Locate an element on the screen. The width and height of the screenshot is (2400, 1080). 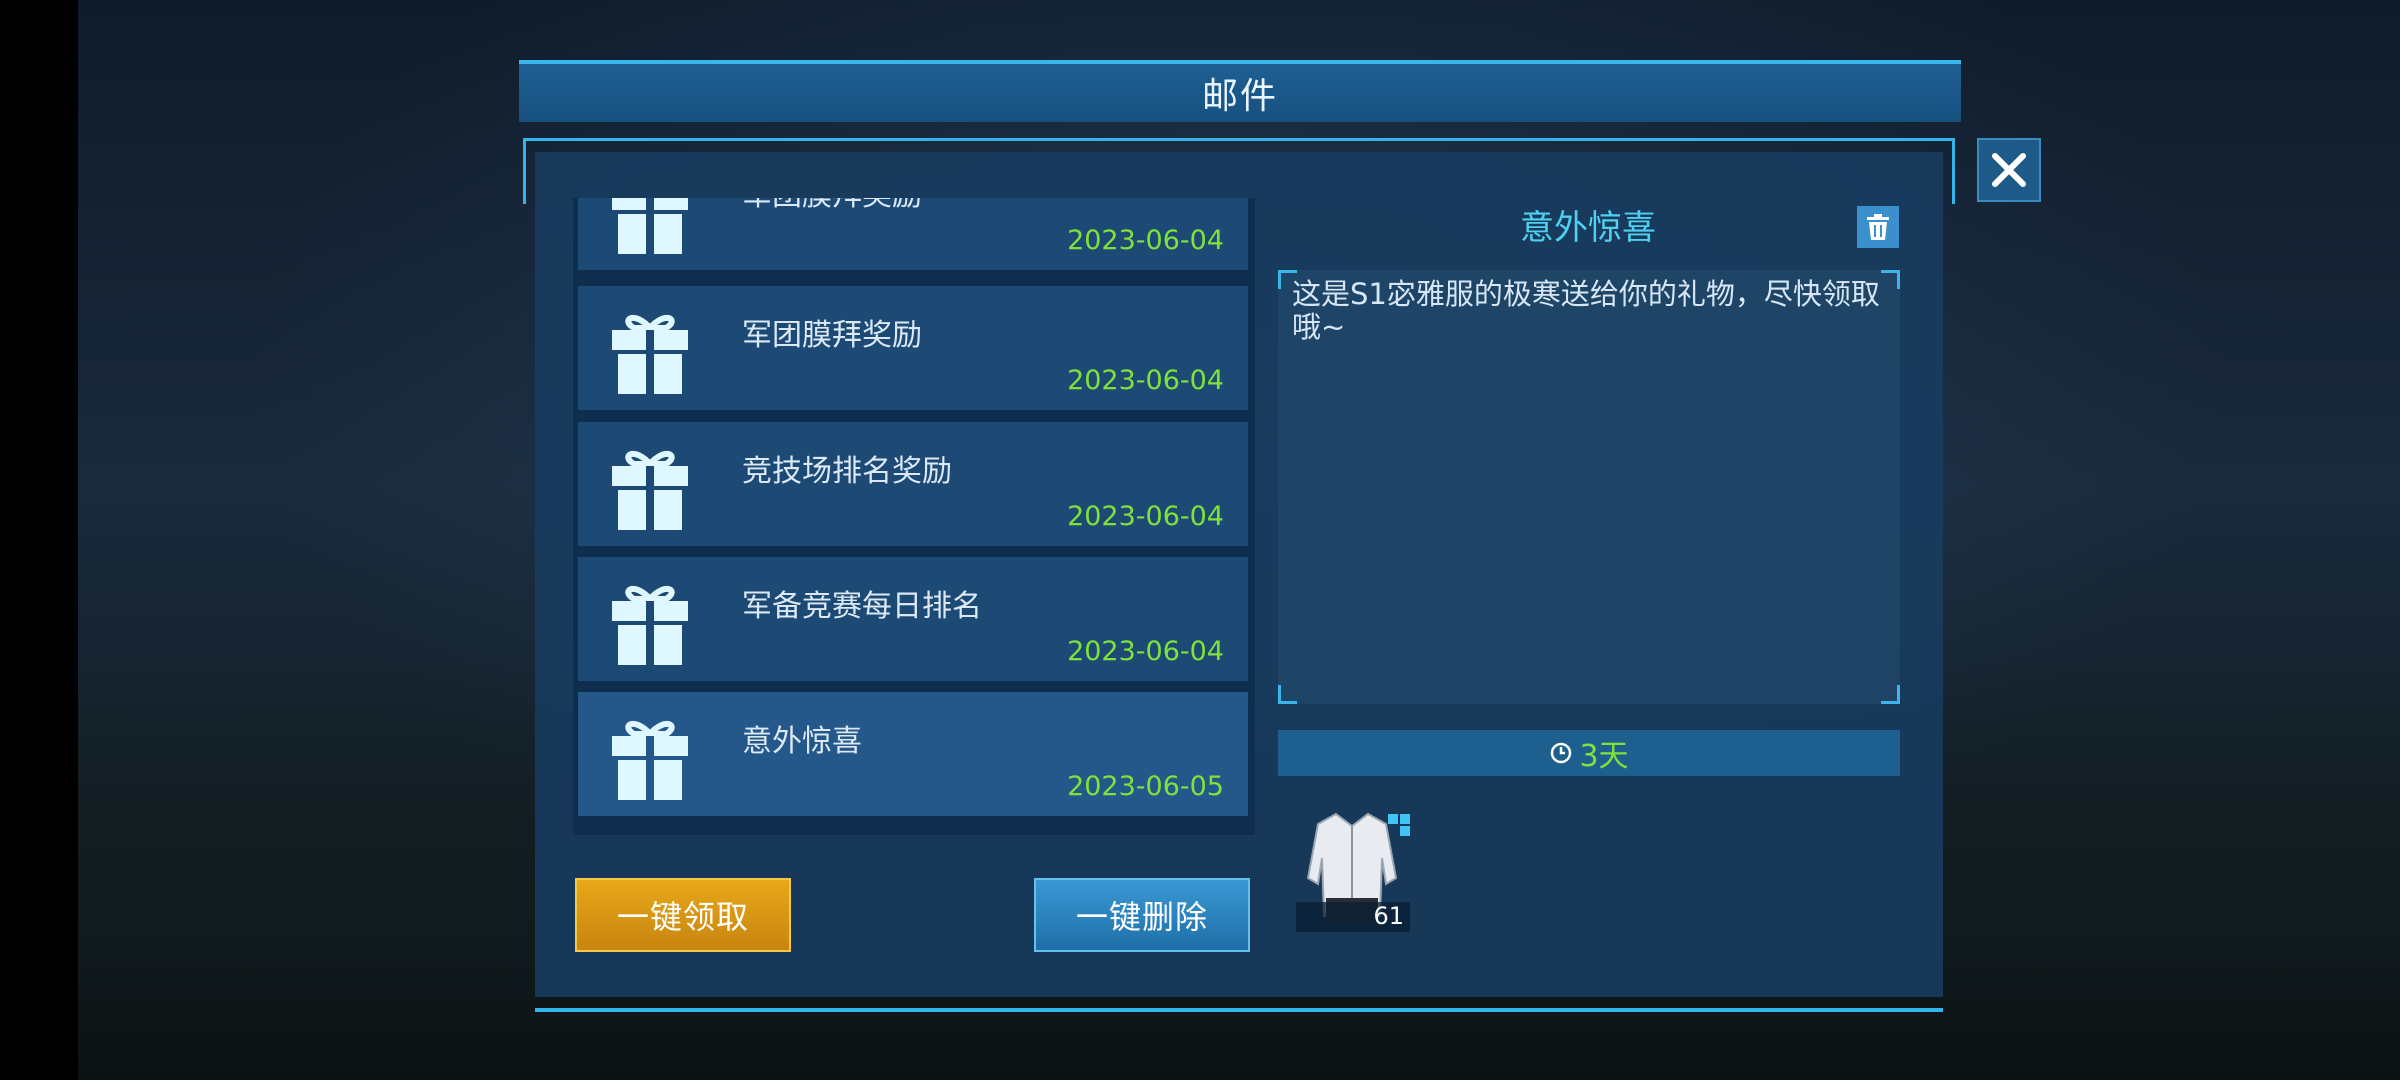
message-text: 这是S1宓雅服的极寒送给你的礼物，尽快领取哦~ is located at coordinates (1586, 310).